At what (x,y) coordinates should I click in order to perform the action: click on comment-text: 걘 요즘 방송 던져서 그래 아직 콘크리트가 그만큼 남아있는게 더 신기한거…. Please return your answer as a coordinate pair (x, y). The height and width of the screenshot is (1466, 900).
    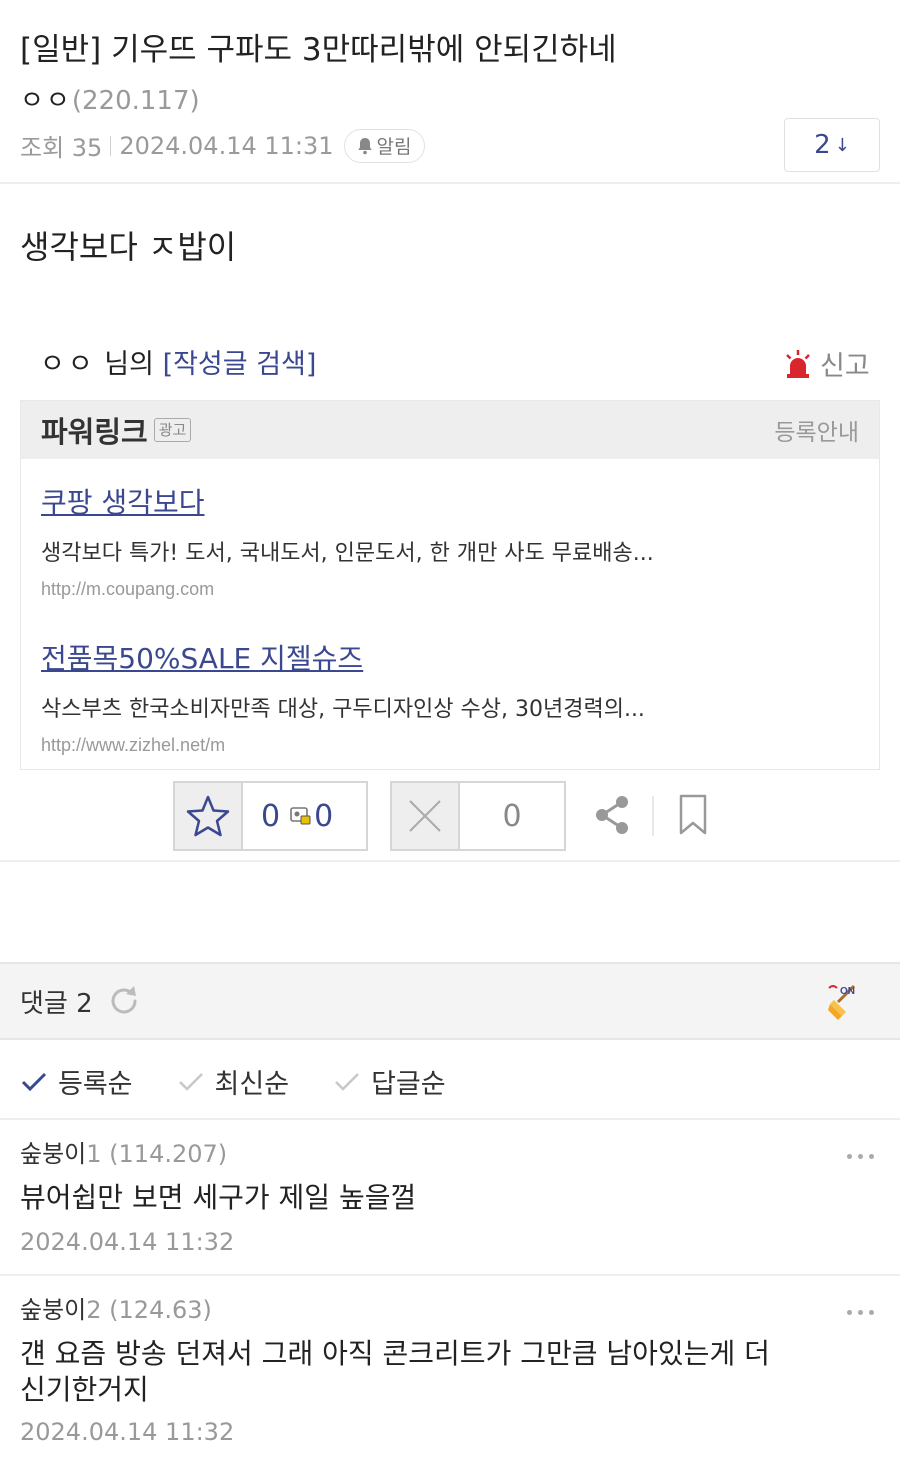
    Looking at the image, I should click on (395, 1371).